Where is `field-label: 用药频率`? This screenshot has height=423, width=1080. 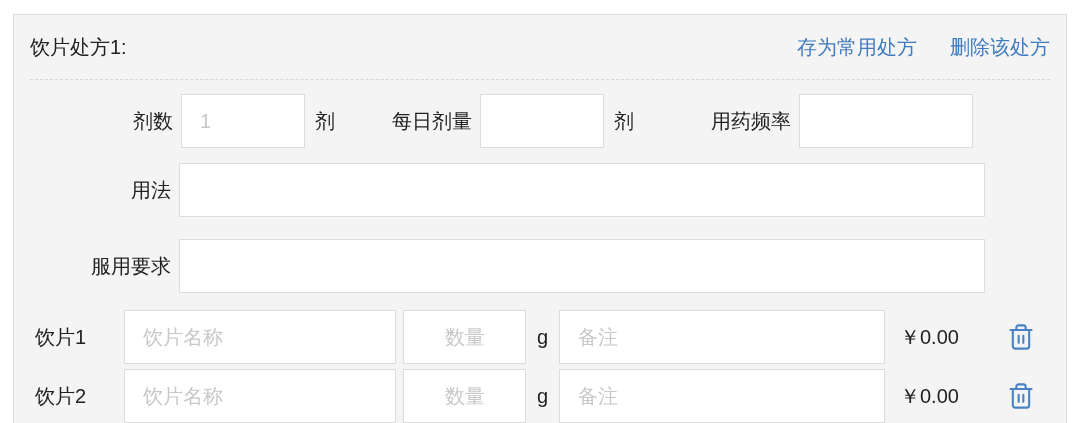 field-label: 用药频率 is located at coordinates (750, 121).